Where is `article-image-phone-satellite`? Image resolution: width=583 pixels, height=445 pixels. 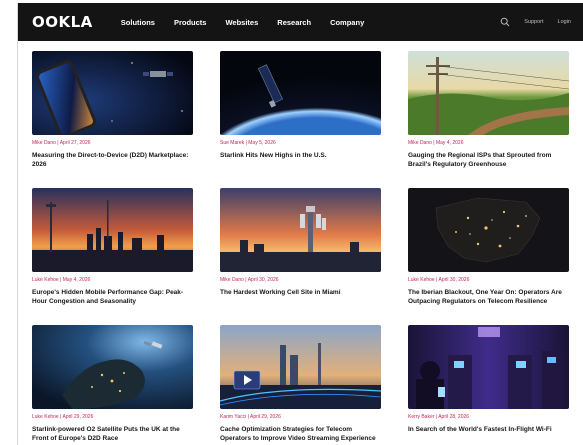 article-image-phone-satellite is located at coordinates (112, 93).